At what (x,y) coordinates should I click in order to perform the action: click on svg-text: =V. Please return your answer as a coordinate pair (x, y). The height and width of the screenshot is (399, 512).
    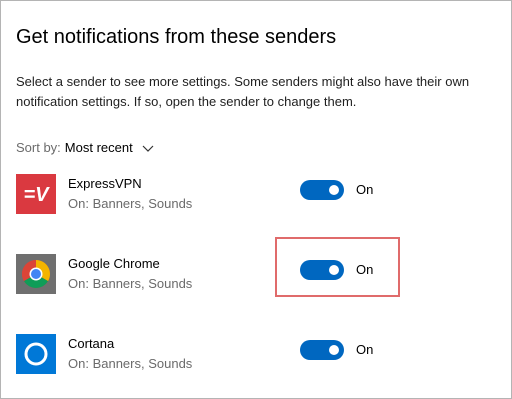
    Looking at the image, I should click on (36, 195).